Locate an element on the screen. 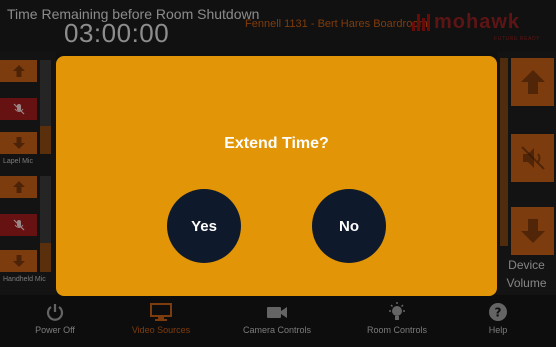 The height and width of the screenshot is (347, 556). yes-button: Yes is located at coordinates (204, 226).